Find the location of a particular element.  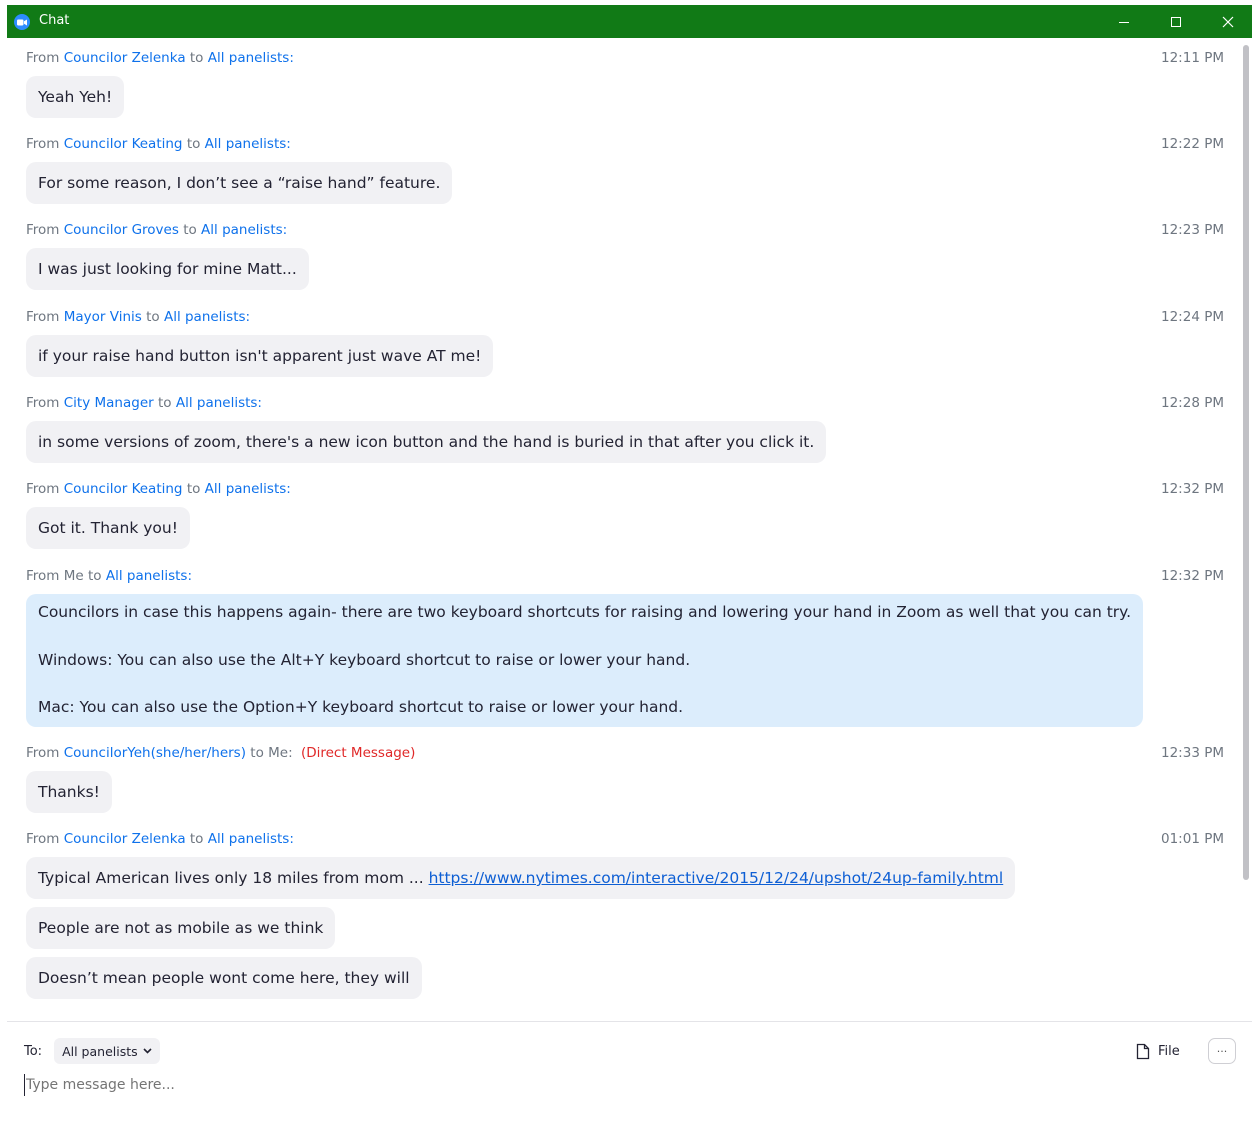

scrollbar is located at coordinates (1245, 532).